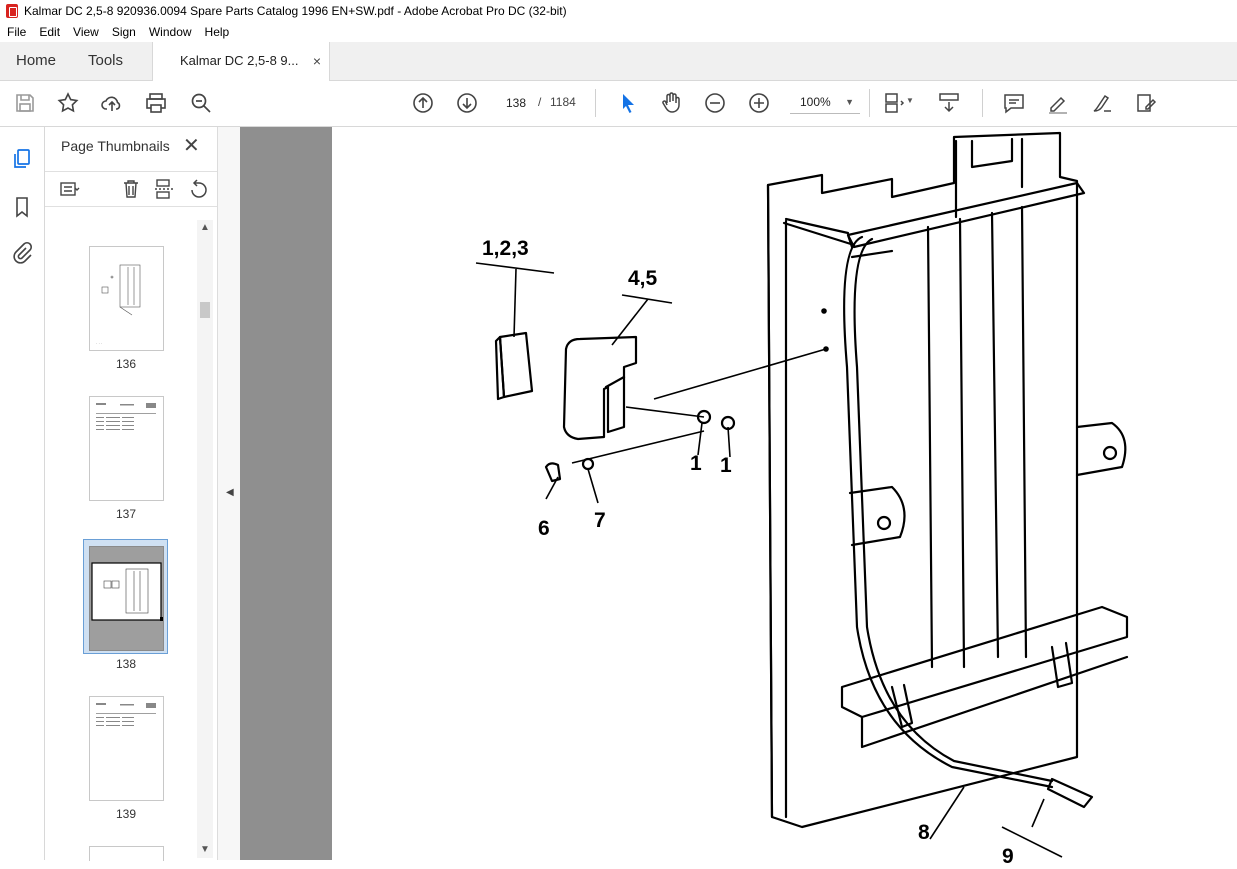  Describe the element at coordinates (759, 103) in the screenshot. I see `zoom-in-icon` at that location.